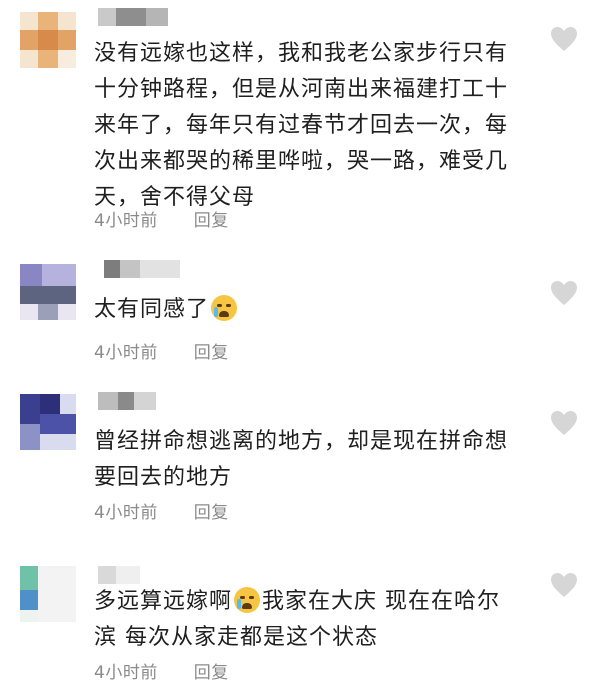  I want to click on comment-text: 曾经拼命想逃离的地方，却是现在拼命想 要回去的地方, so click(301, 459).